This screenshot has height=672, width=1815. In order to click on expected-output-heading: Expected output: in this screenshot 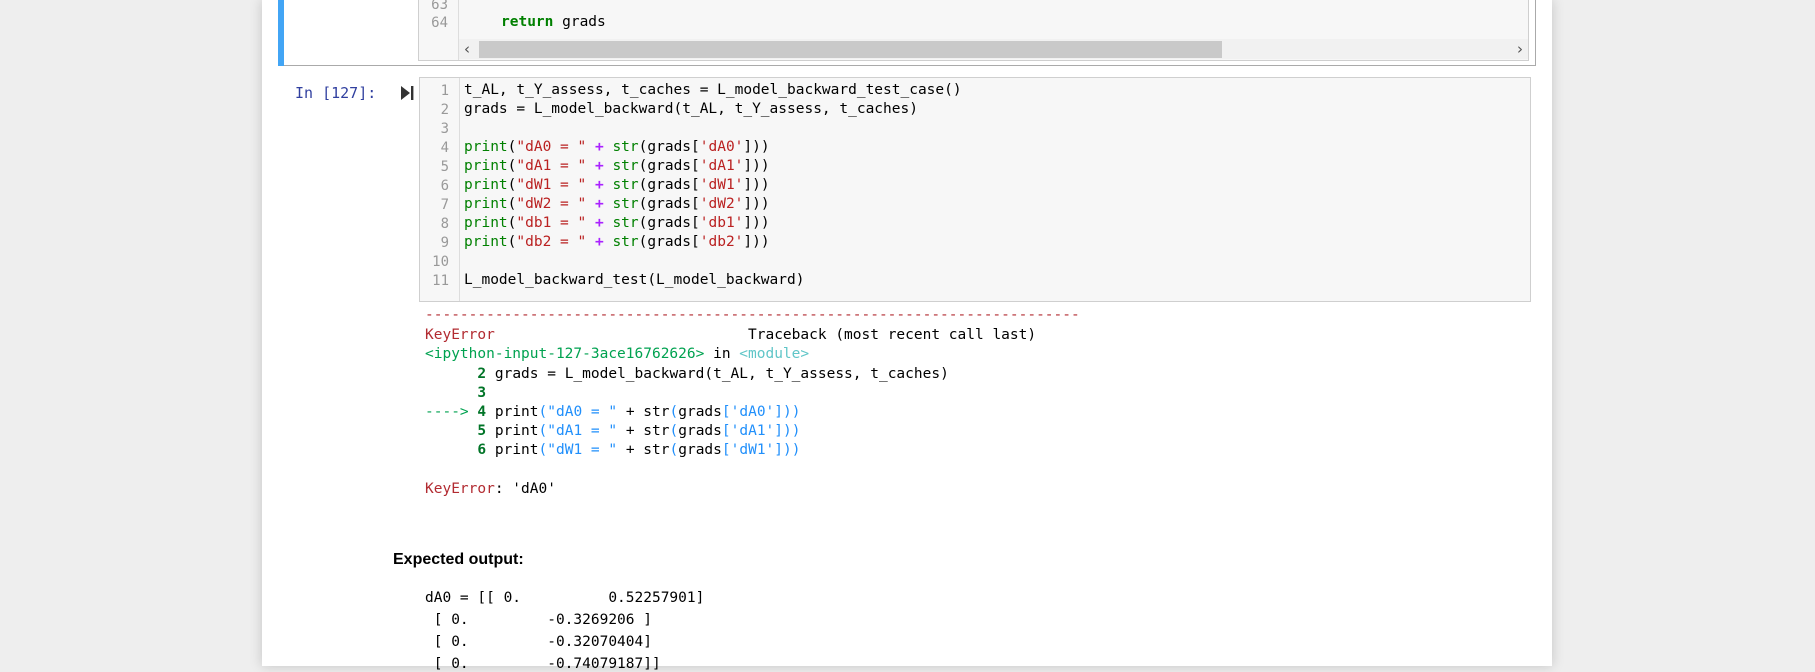, I will do `click(458, 559)`.